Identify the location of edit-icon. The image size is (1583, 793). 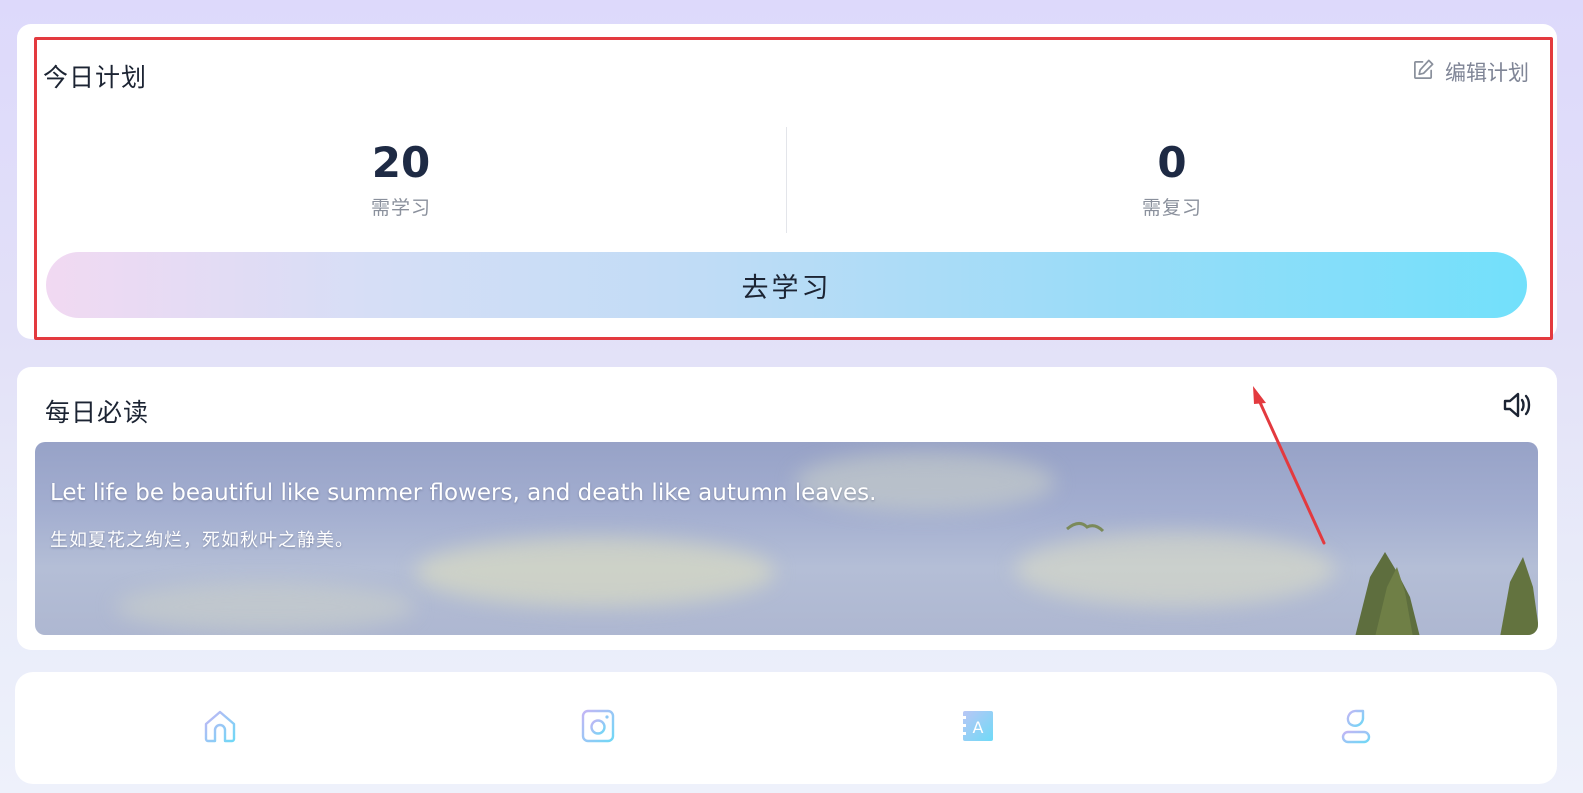
(1423, 72).